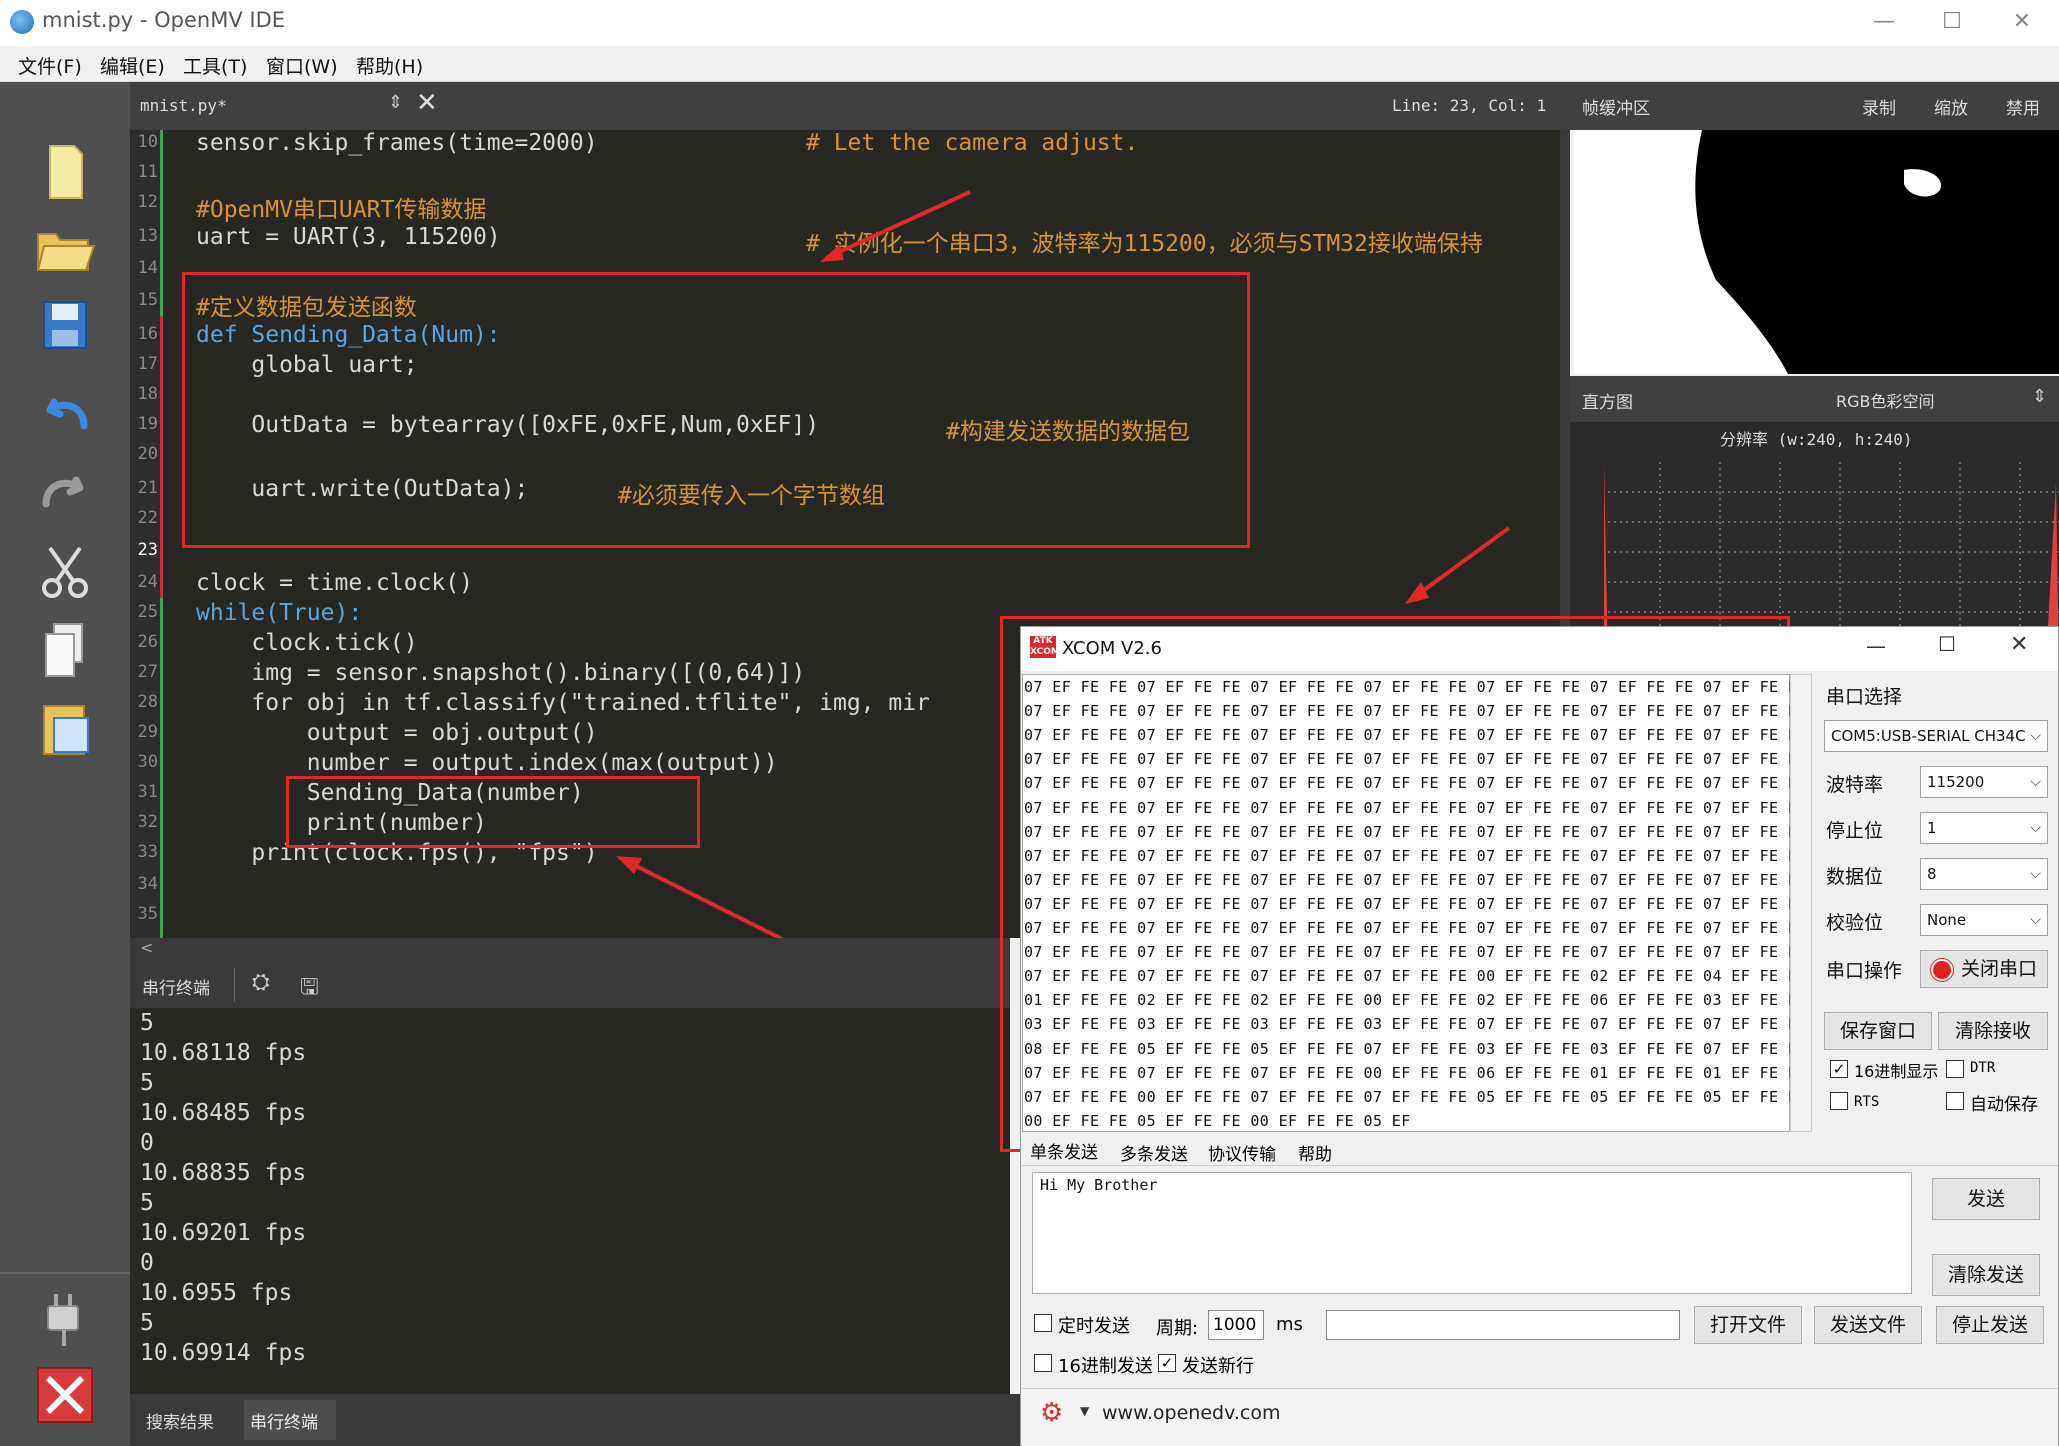 This screenshot has height=1446, width=2059. Describe the element at coordinates (1984, 874) in the screenshot. I see `data-bits-combo: 8 ⌵` at that location.